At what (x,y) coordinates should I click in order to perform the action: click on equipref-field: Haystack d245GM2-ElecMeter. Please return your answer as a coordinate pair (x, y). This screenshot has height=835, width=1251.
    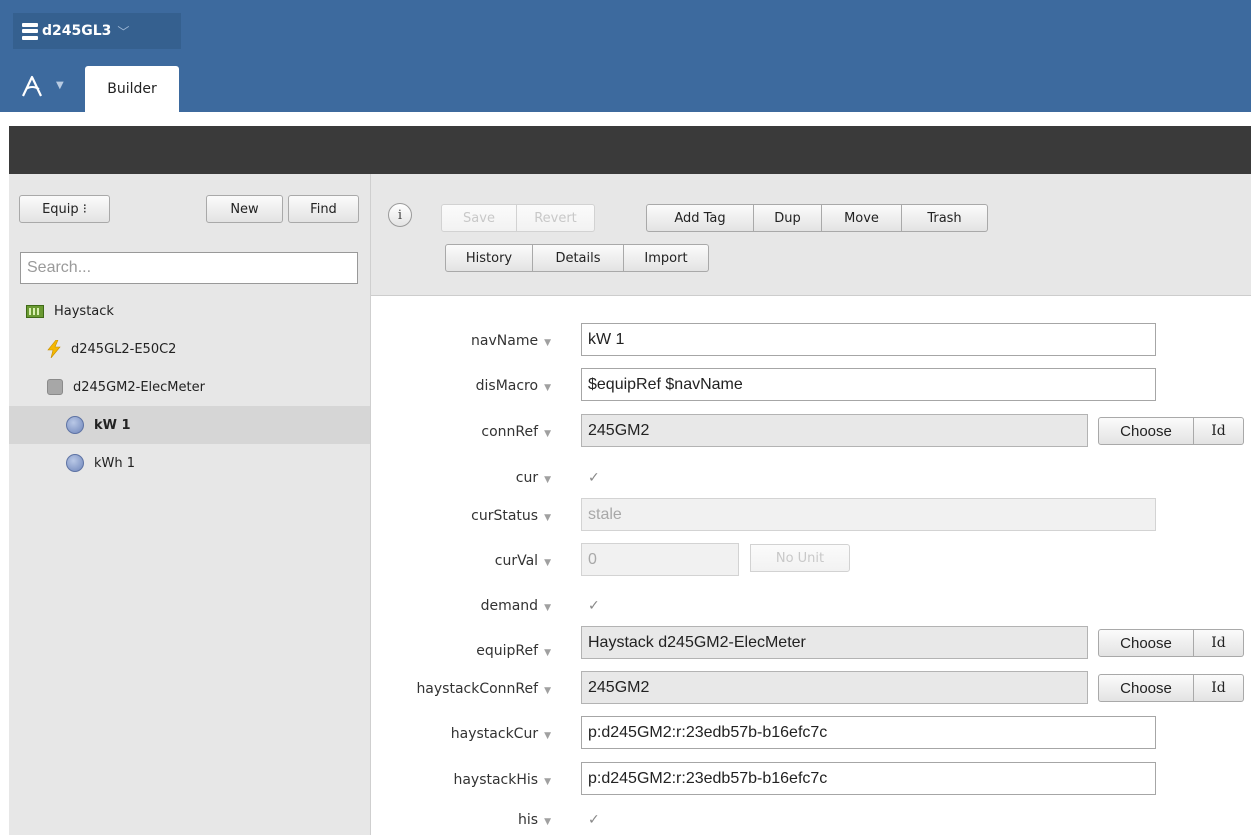
    Looking at the image, I should click on (834, 642).